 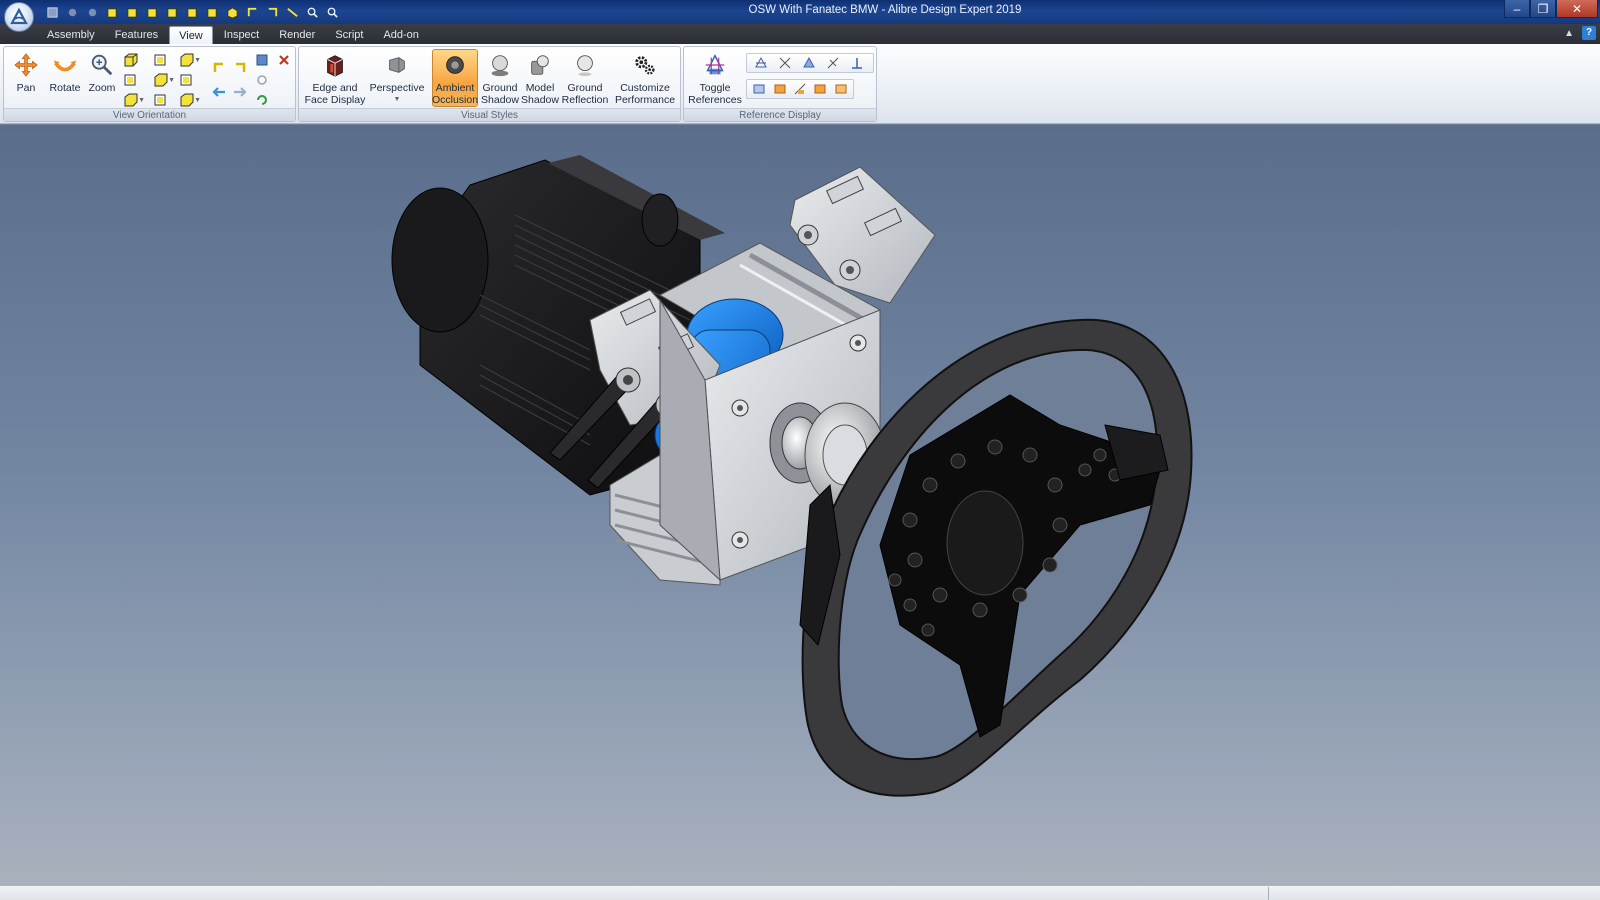 What do you see at coordinates (1569, 33) in the screenshot?
I see `collapse-ribbon-icon: ▲` at bounding box center [1569, 33].